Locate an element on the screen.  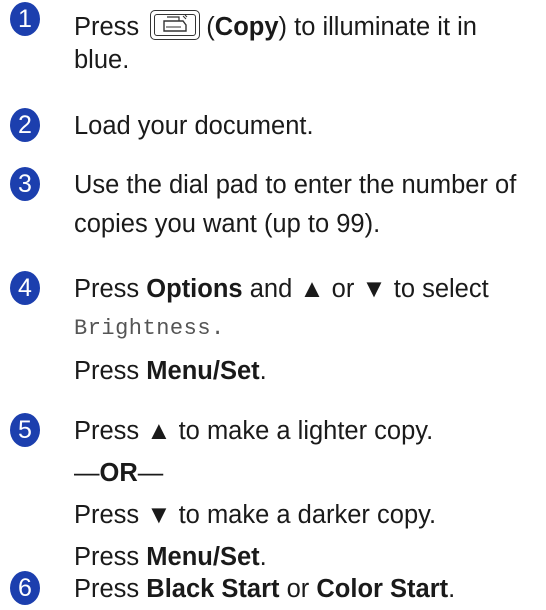
step-1-copy-label: Copy is located at coordinates (246, 27).